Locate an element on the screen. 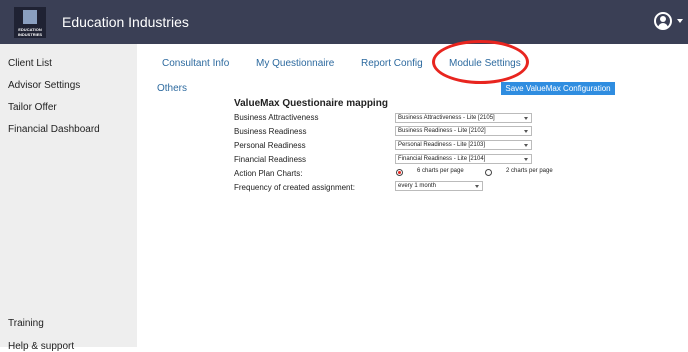 Image resolution: width=688 pixels, height=352 pixels. sidebar-item-client-list: Client List is located at coordinates (30, 63).